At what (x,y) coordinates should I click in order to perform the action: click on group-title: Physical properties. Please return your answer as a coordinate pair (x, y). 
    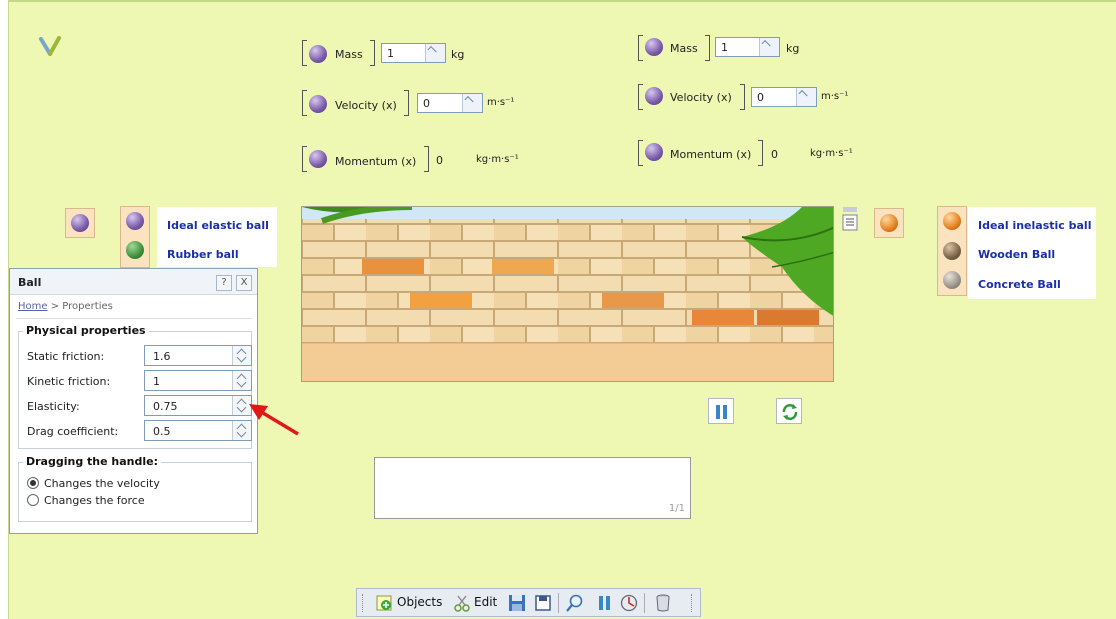
    Looking at the image, I should click on (86, 330).